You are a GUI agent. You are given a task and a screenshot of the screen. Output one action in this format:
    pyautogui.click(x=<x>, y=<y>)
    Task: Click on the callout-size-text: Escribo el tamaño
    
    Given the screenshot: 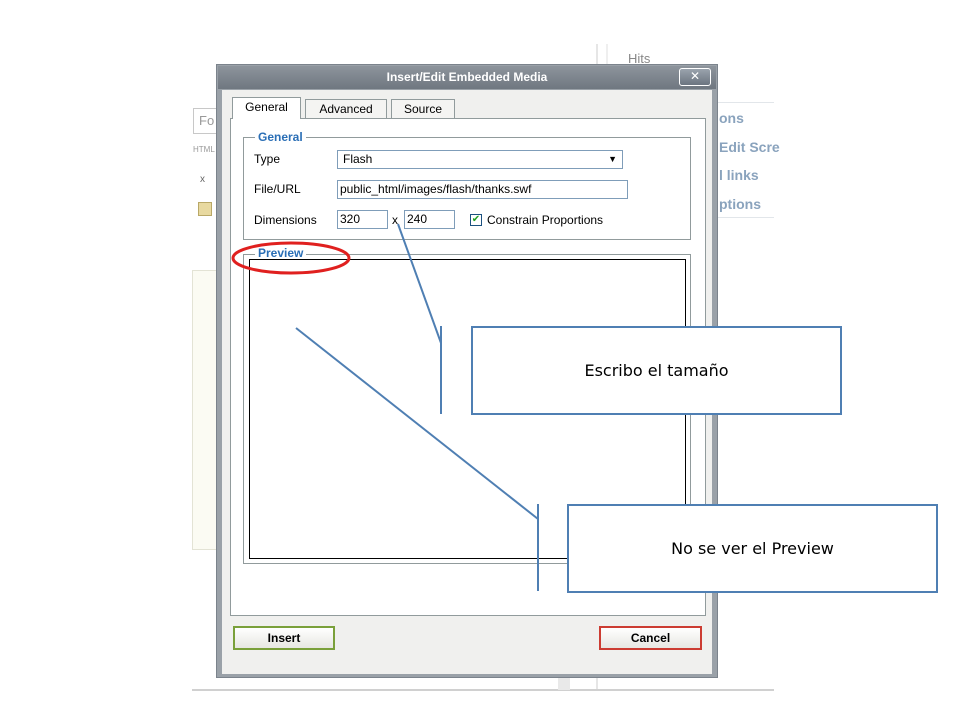 What is the action you would take?
    pyautogui.click(x=656, y=370)
    